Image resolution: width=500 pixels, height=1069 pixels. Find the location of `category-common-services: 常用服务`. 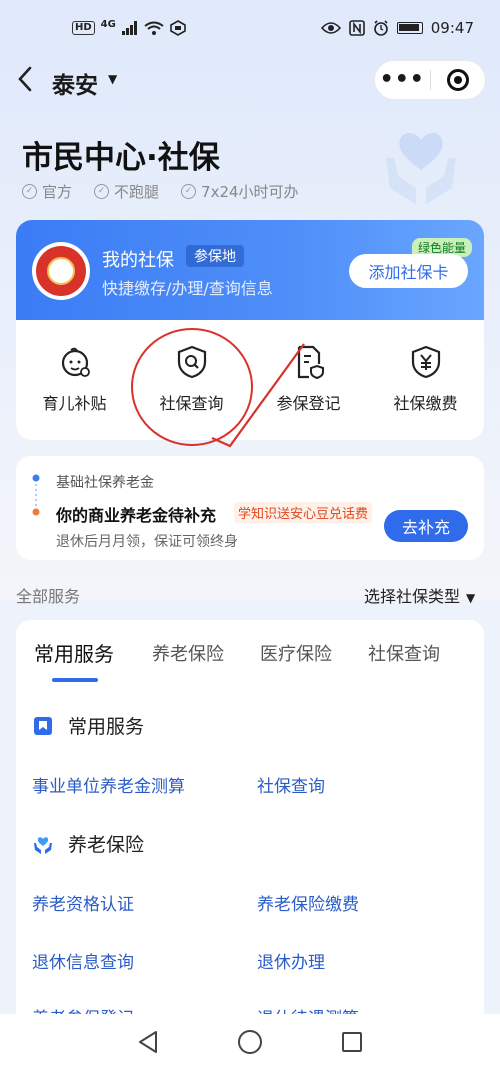

category-common-services: 常用服务 is located at coordinates (88, 725).